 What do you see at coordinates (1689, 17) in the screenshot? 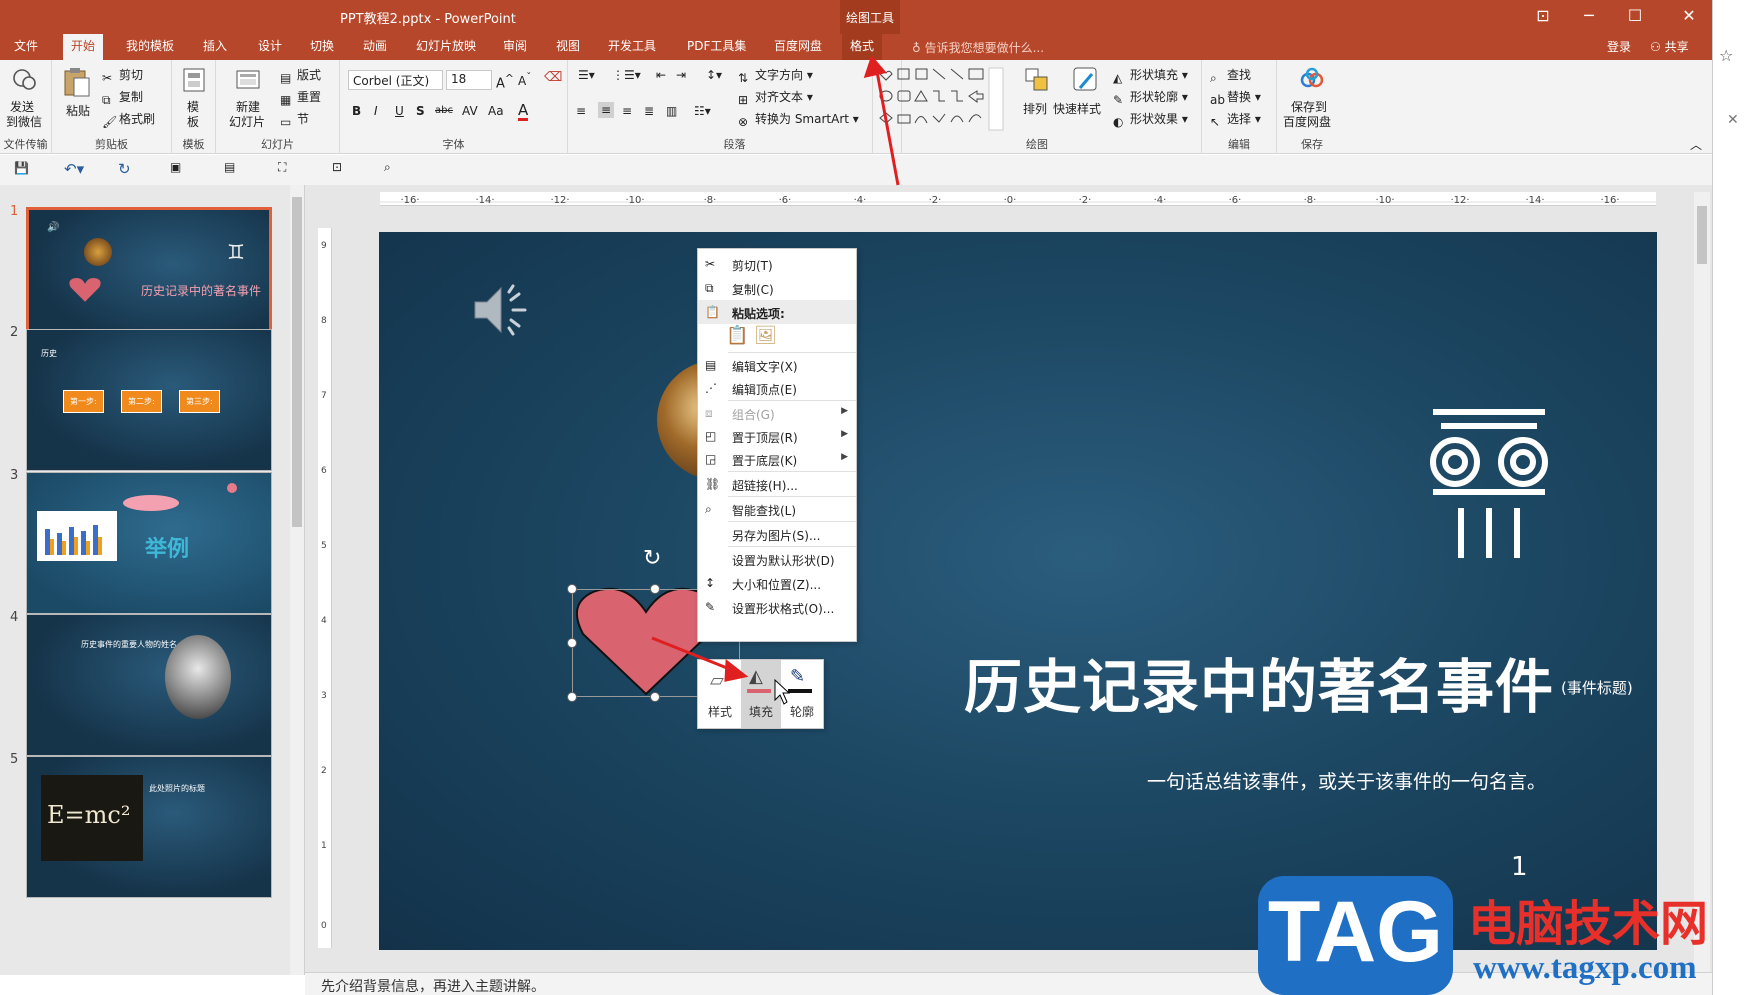
I see `close-button: ✕` at bounding box center [1689, 17].